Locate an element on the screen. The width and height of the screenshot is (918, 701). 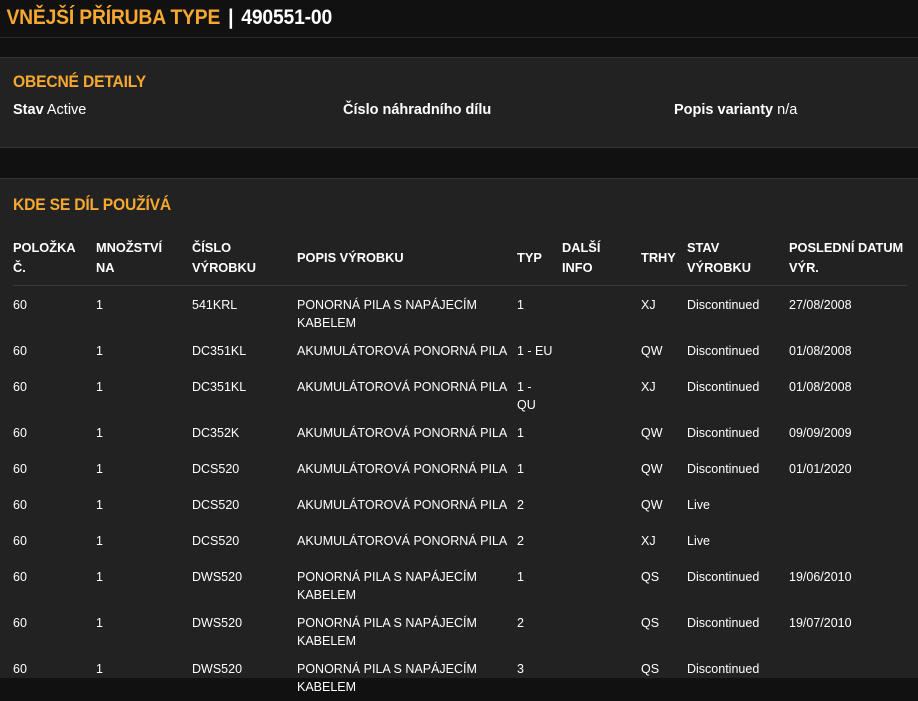
col-header-product-description: POPIS VÝROBKU is located at coordinates (407, 258).